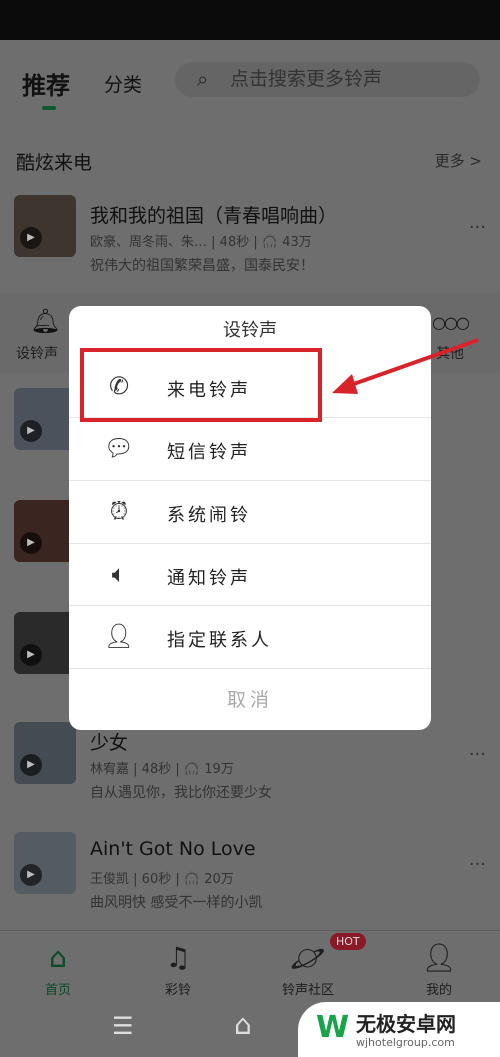 The width and height of the screenshot is (500, 1057). I want to click on song-title: 少女, so click(109, 743).